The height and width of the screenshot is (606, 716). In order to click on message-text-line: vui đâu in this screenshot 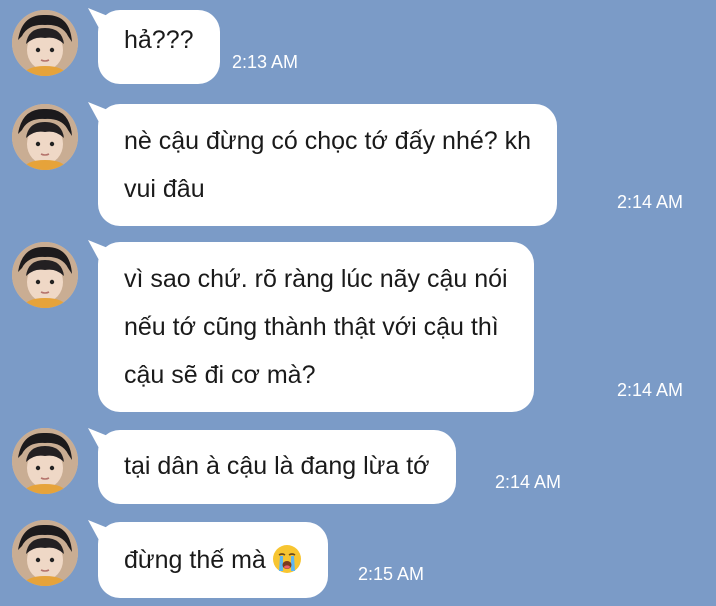, I will do `click(164, 189)`.